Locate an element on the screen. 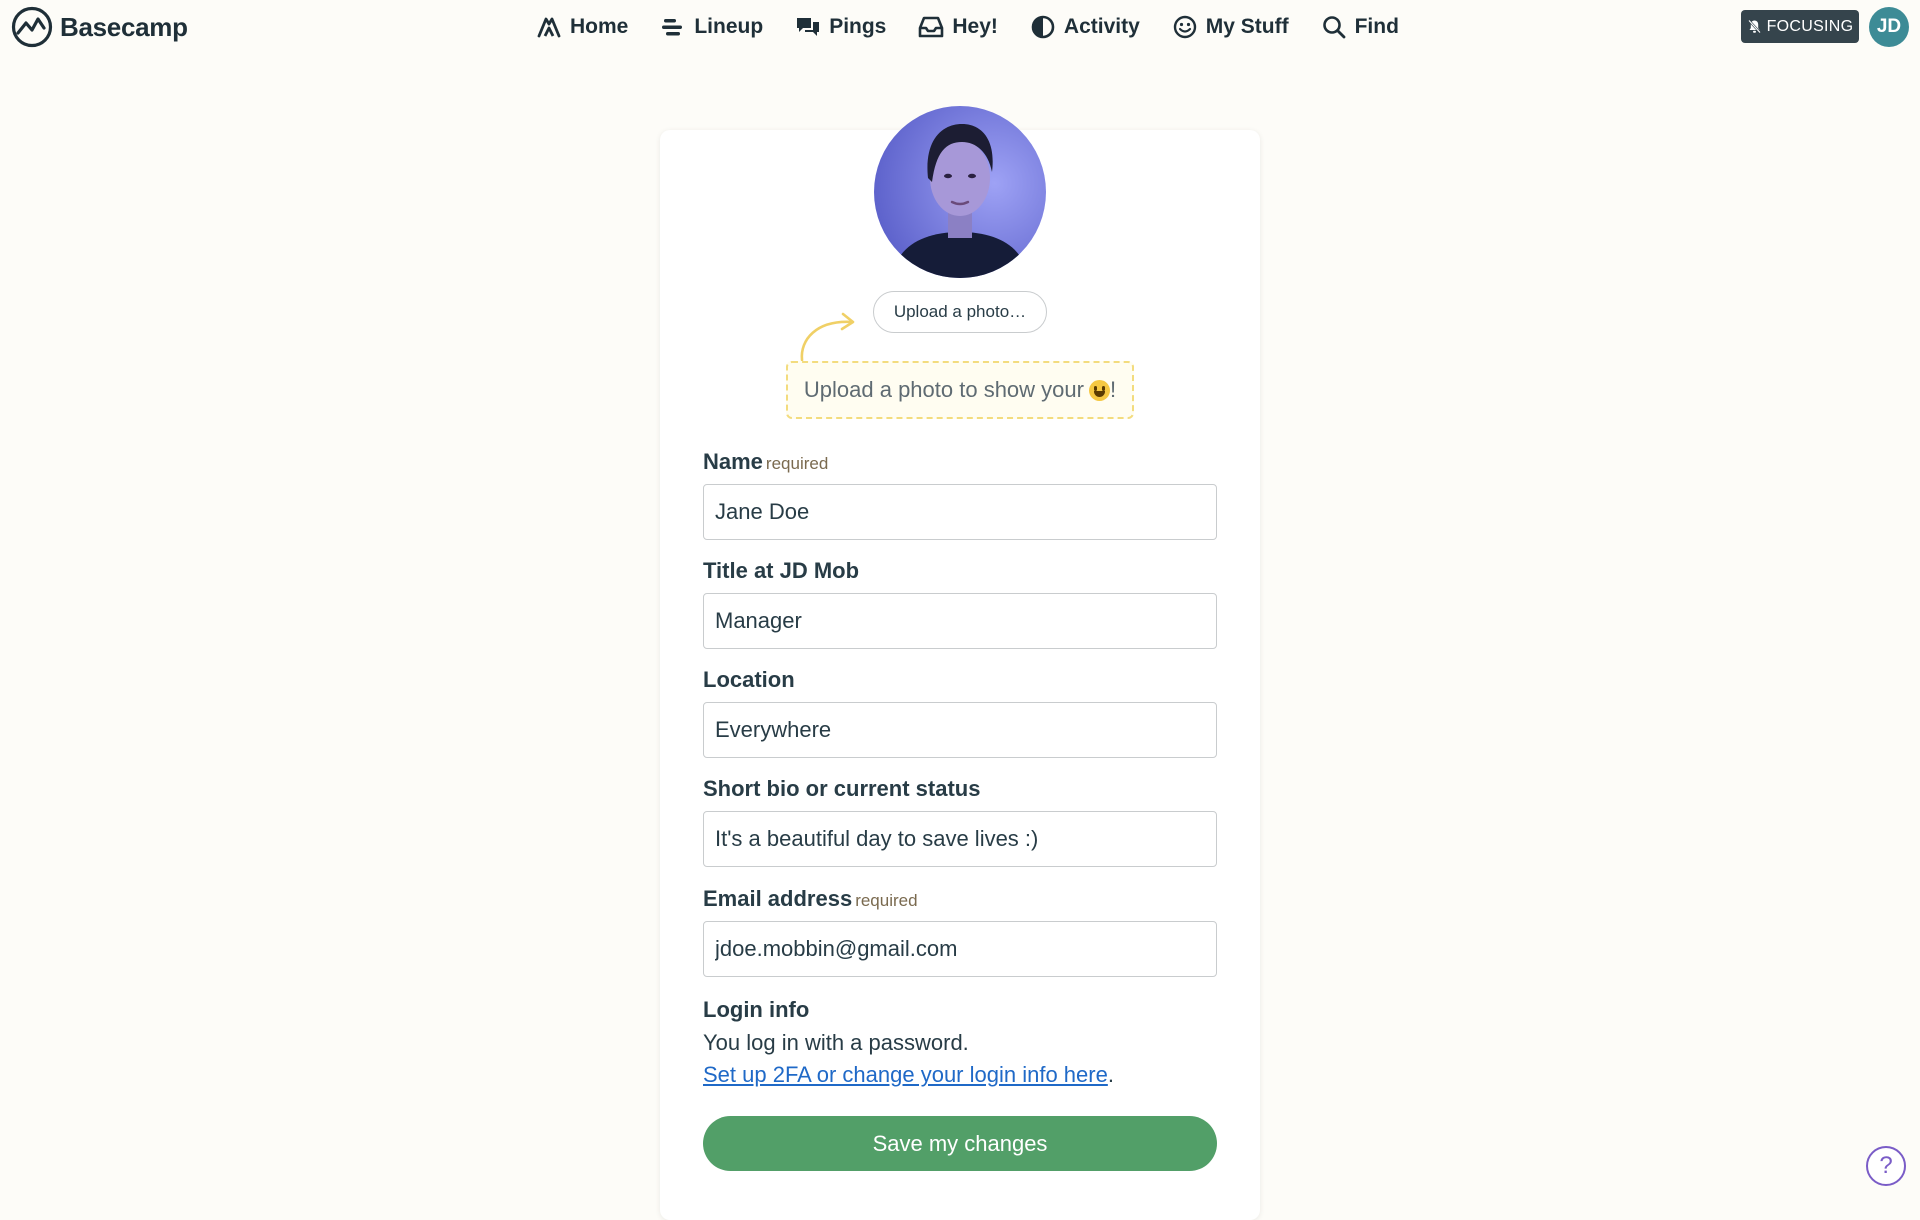 Image resolution: width=1920 pixels, height=1220 pixels. location-input is located at coordinates (960, 730).